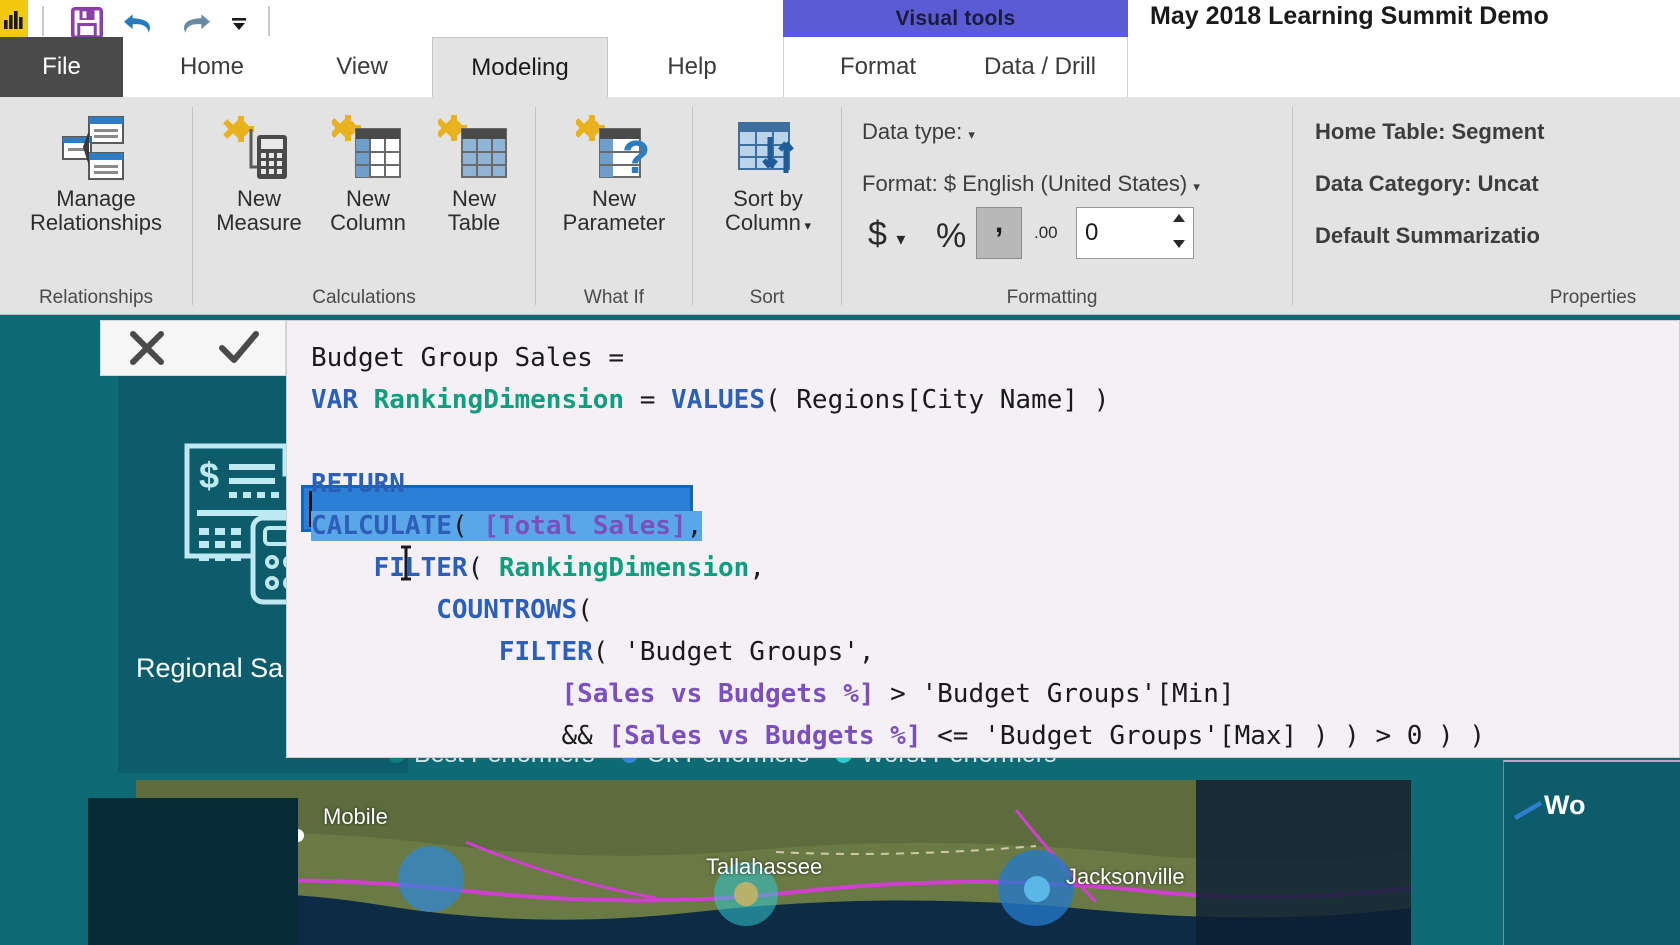 The height and width of the screenshot is (945, 1680). What do you see at coordinates (1025, 183) in the screenshot?
I see `format-label: Format: $ English (United States)` at bounding box center [1025, 183].